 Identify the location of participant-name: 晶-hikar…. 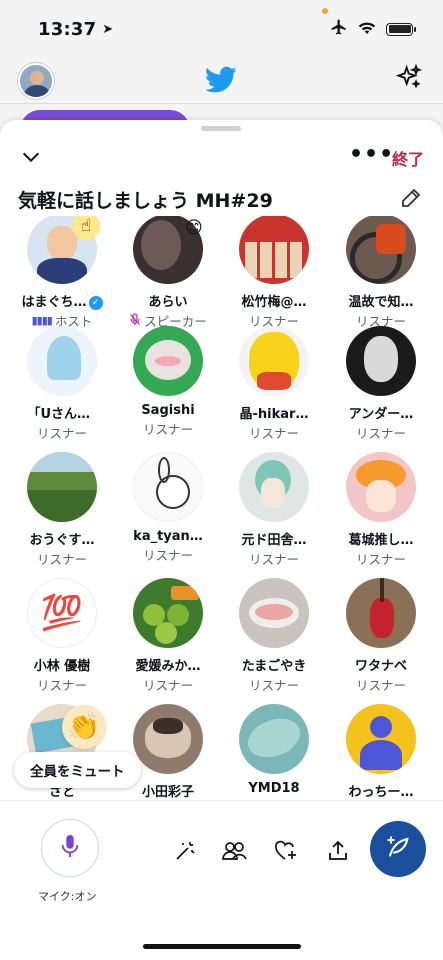
(274, 414).